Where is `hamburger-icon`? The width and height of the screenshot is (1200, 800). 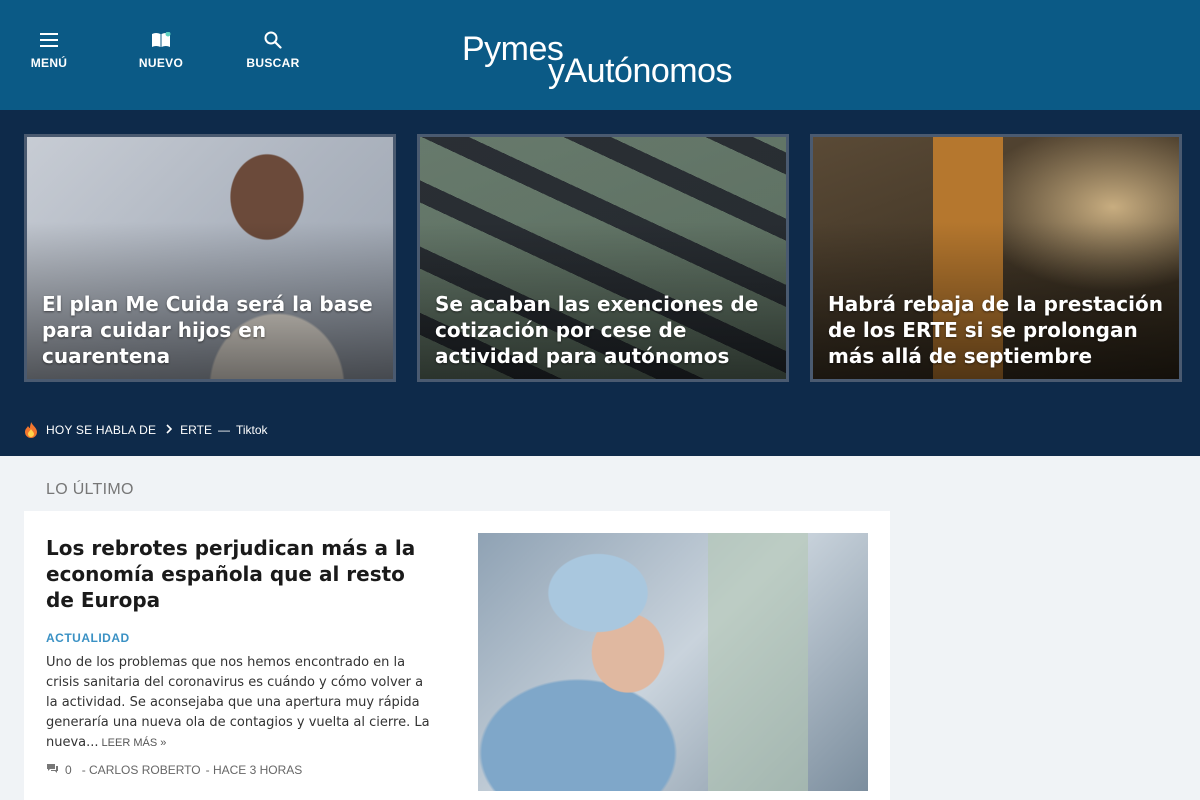
hamburger-icon is located at coordinates (49, 40).